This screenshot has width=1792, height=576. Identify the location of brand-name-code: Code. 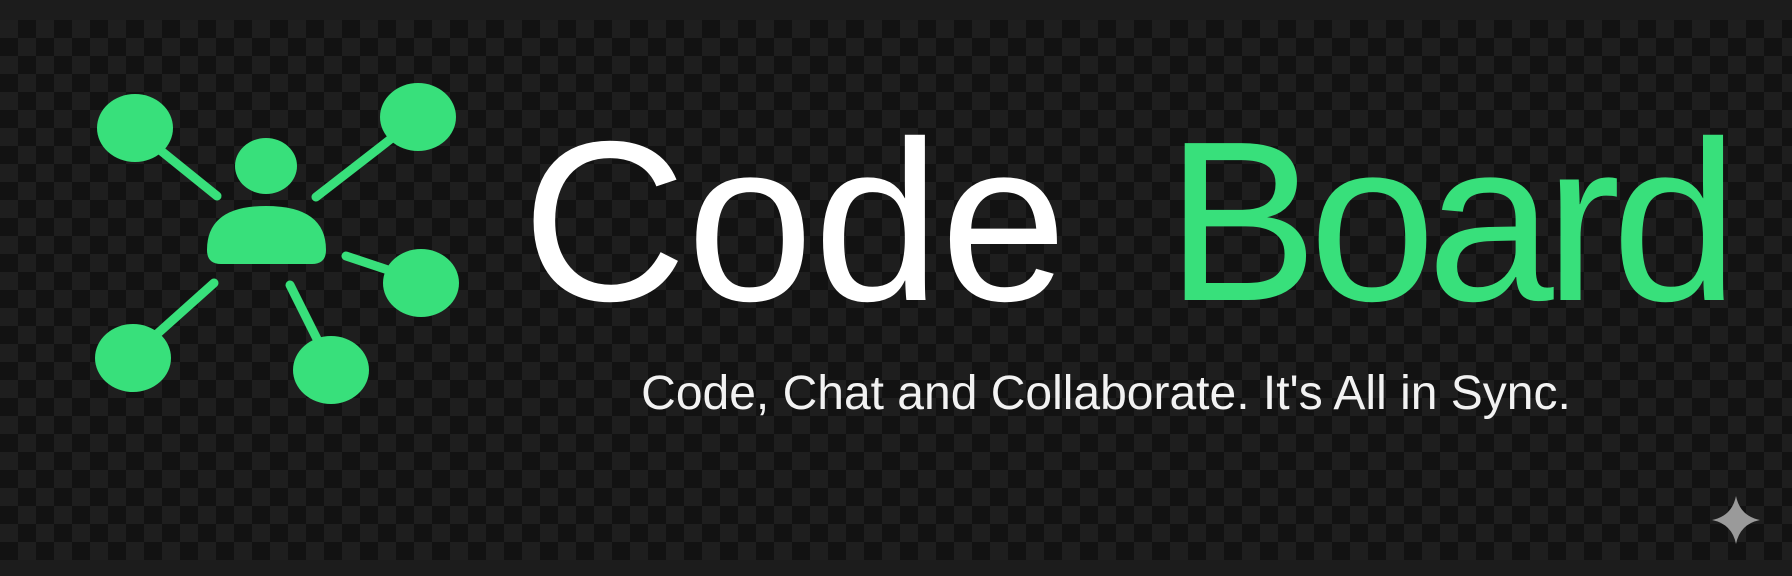
(795, 222).